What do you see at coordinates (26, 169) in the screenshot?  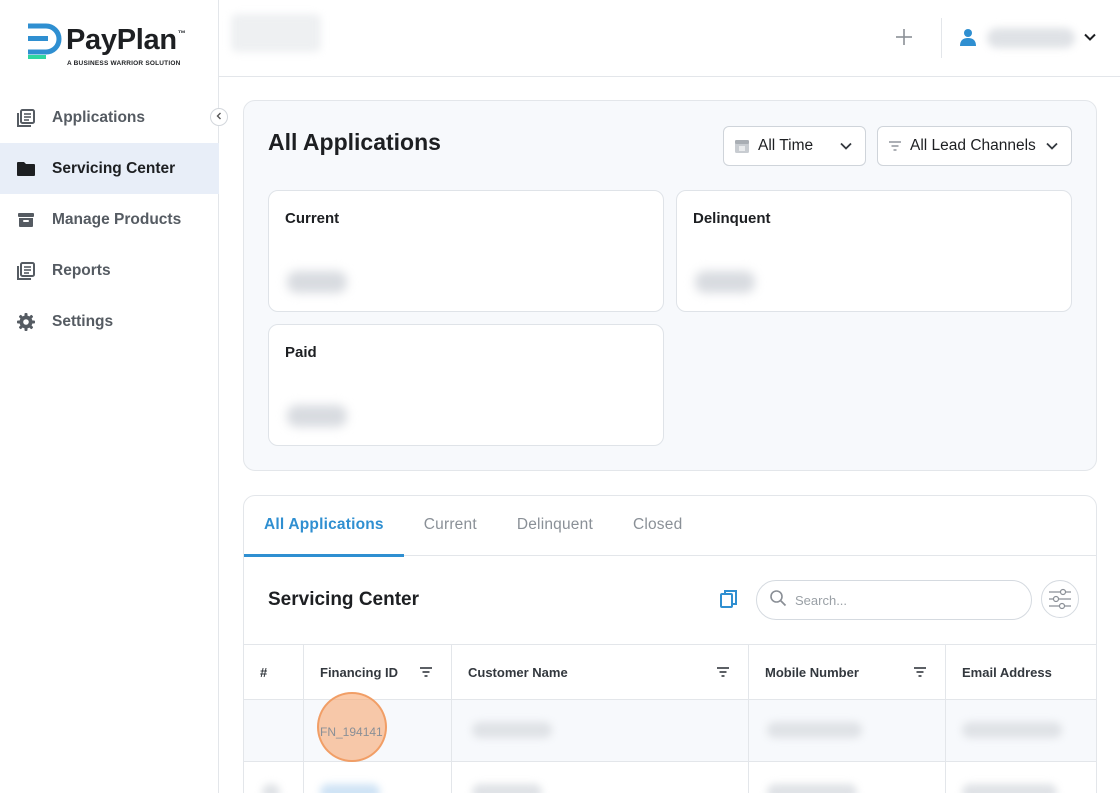 I see `folder-icon` at bounding box center [26, 169].